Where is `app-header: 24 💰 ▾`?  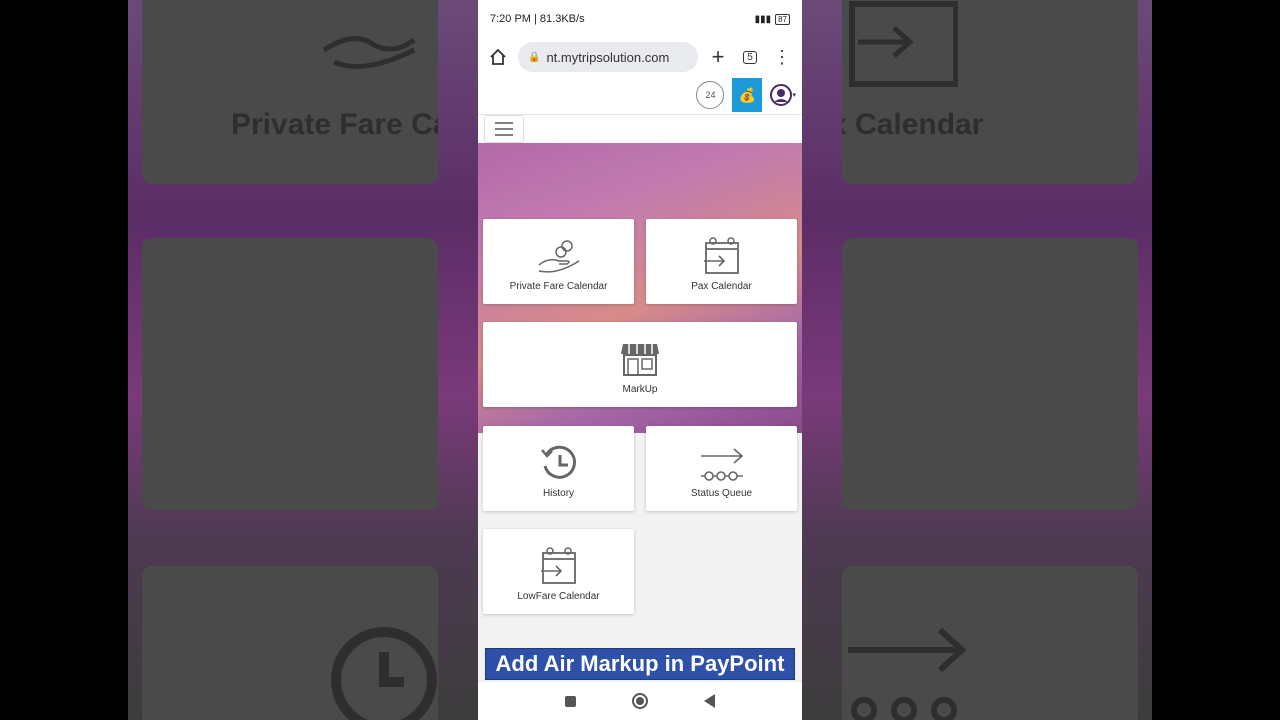
app-header: 24 💰 ▾ is located at coordinates (640, 95).